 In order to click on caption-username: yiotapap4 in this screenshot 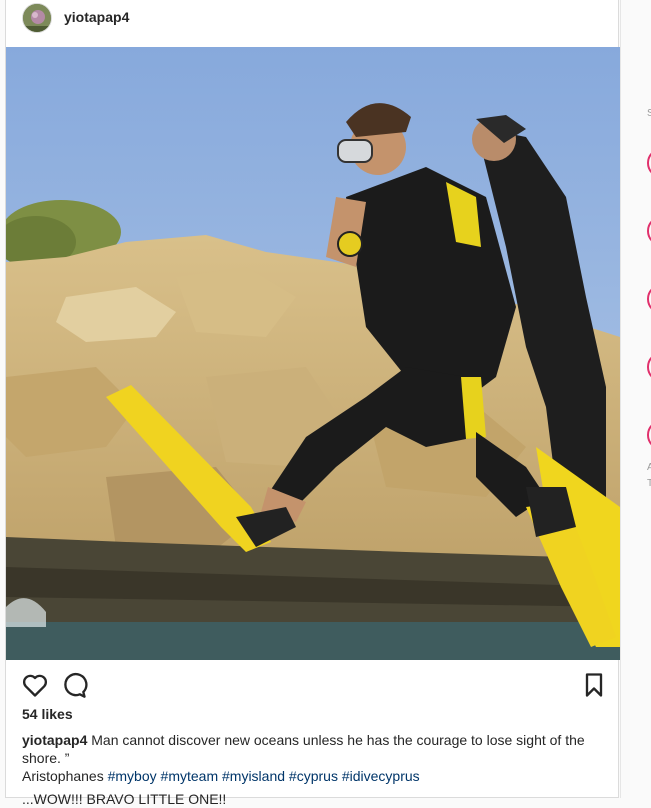, I will do `click(54, 740)`.